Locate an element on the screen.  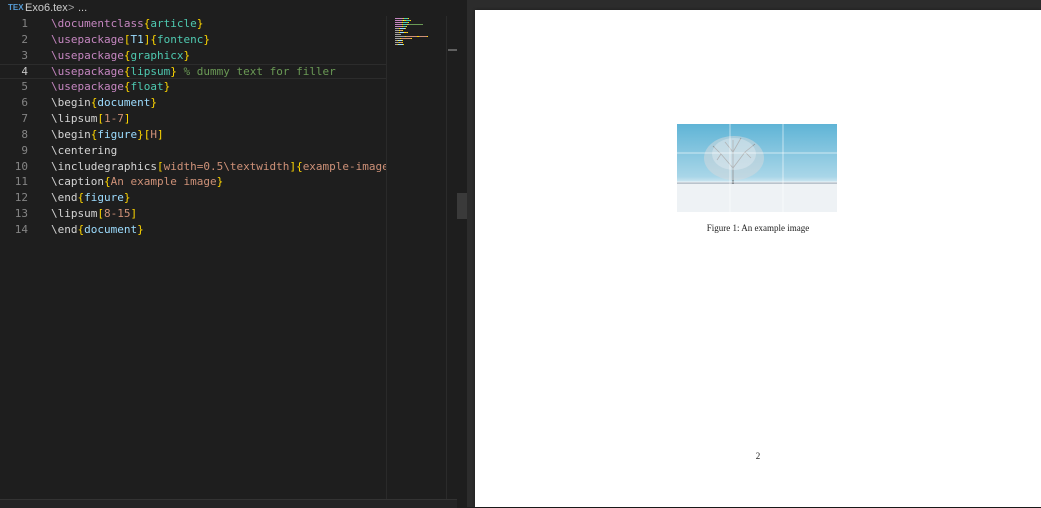
line-text: \end{figure} is located at coordinates (91, 198).